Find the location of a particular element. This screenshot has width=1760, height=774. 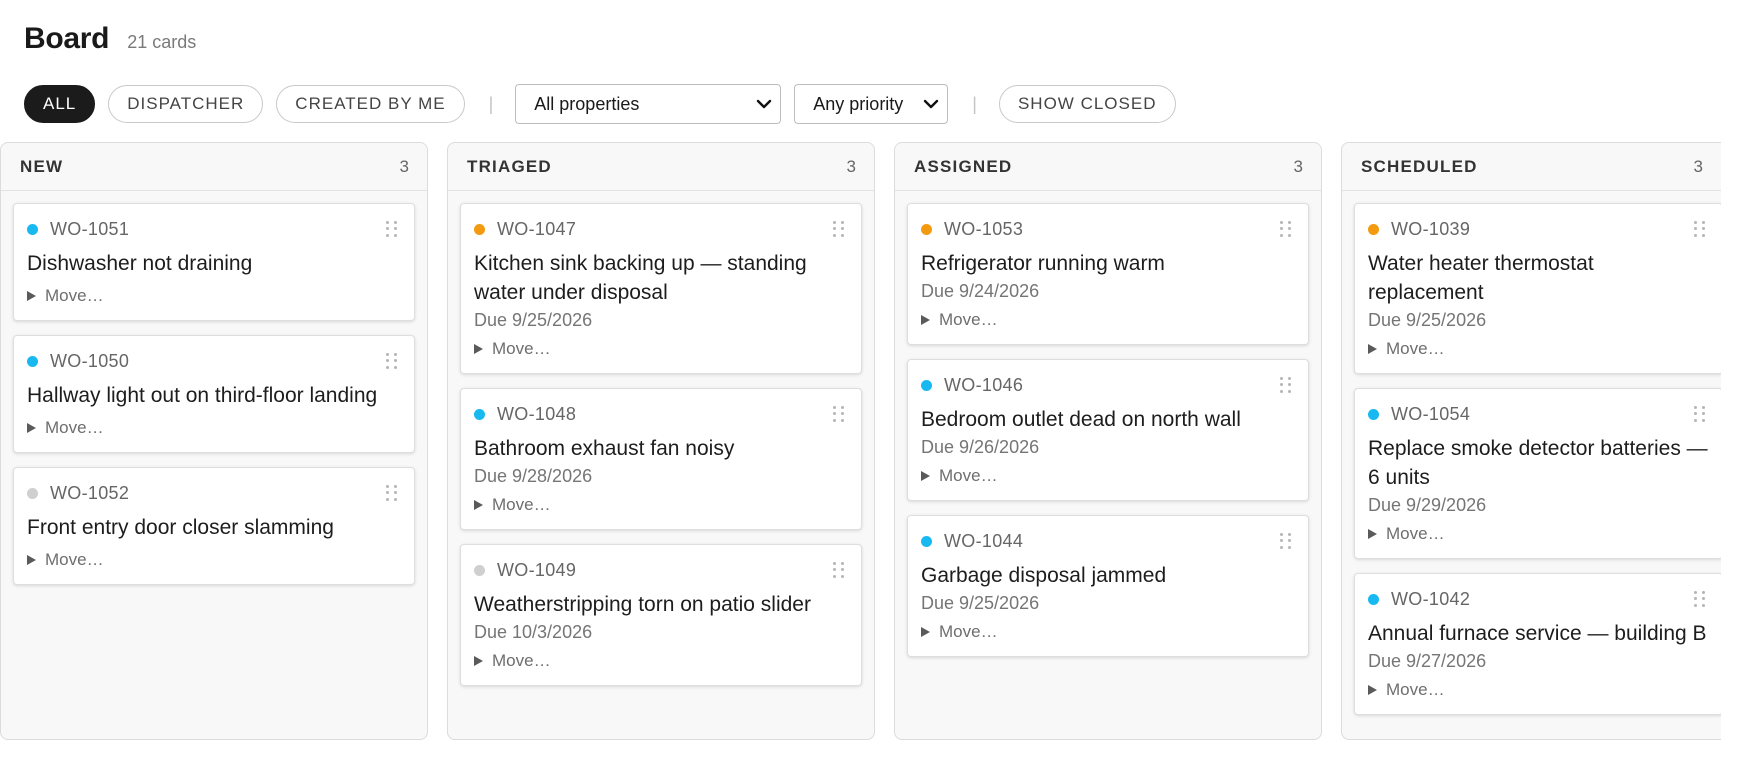

filter-created-by-me-button: CREATED BY ME is located at coordinates (370, 104).